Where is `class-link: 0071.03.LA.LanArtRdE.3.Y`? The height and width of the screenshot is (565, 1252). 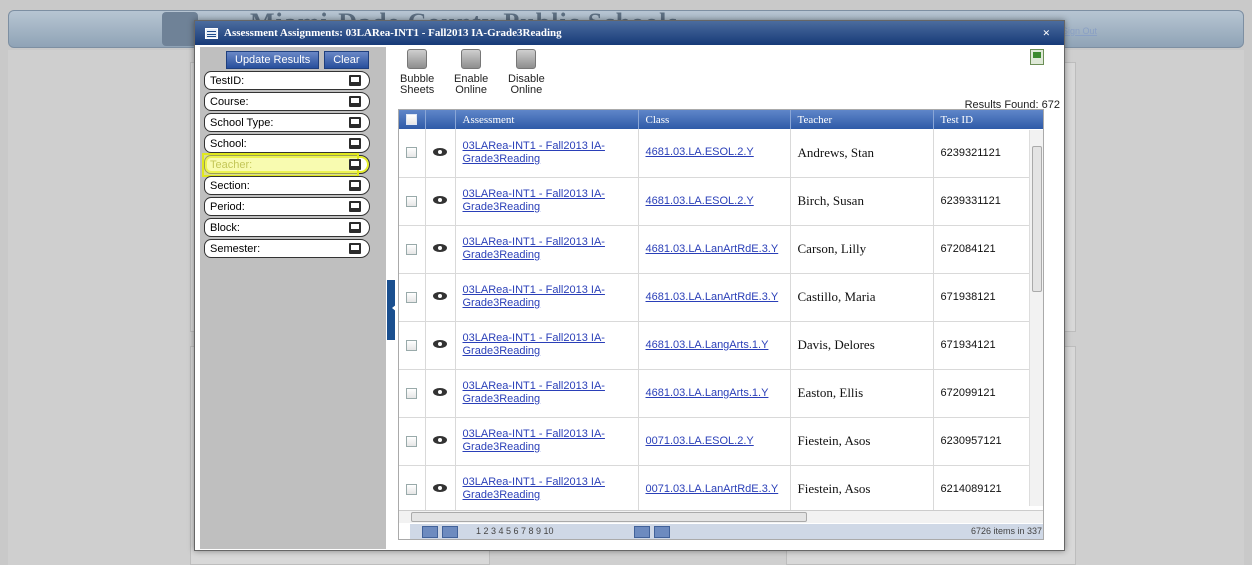
class-link: 0071.03.LA.LanArtRdE.3.Y is located at coordinates (712, 489).